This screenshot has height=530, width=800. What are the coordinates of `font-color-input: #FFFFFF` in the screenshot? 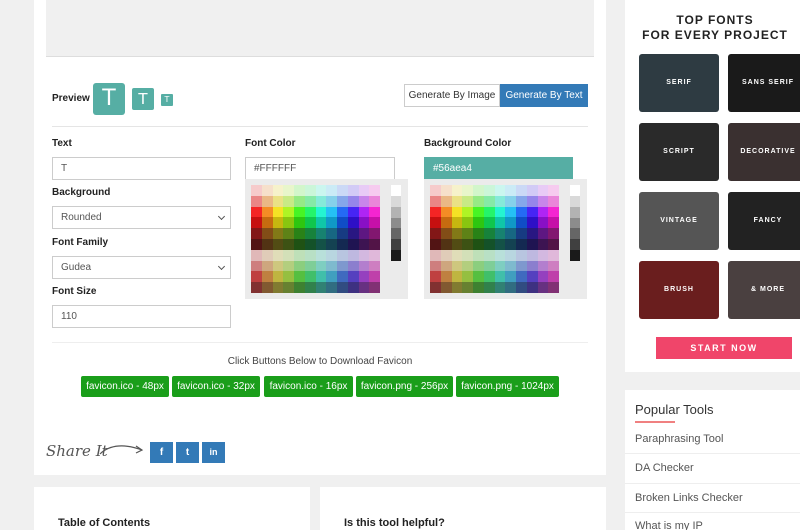 It's located at (320, 168).